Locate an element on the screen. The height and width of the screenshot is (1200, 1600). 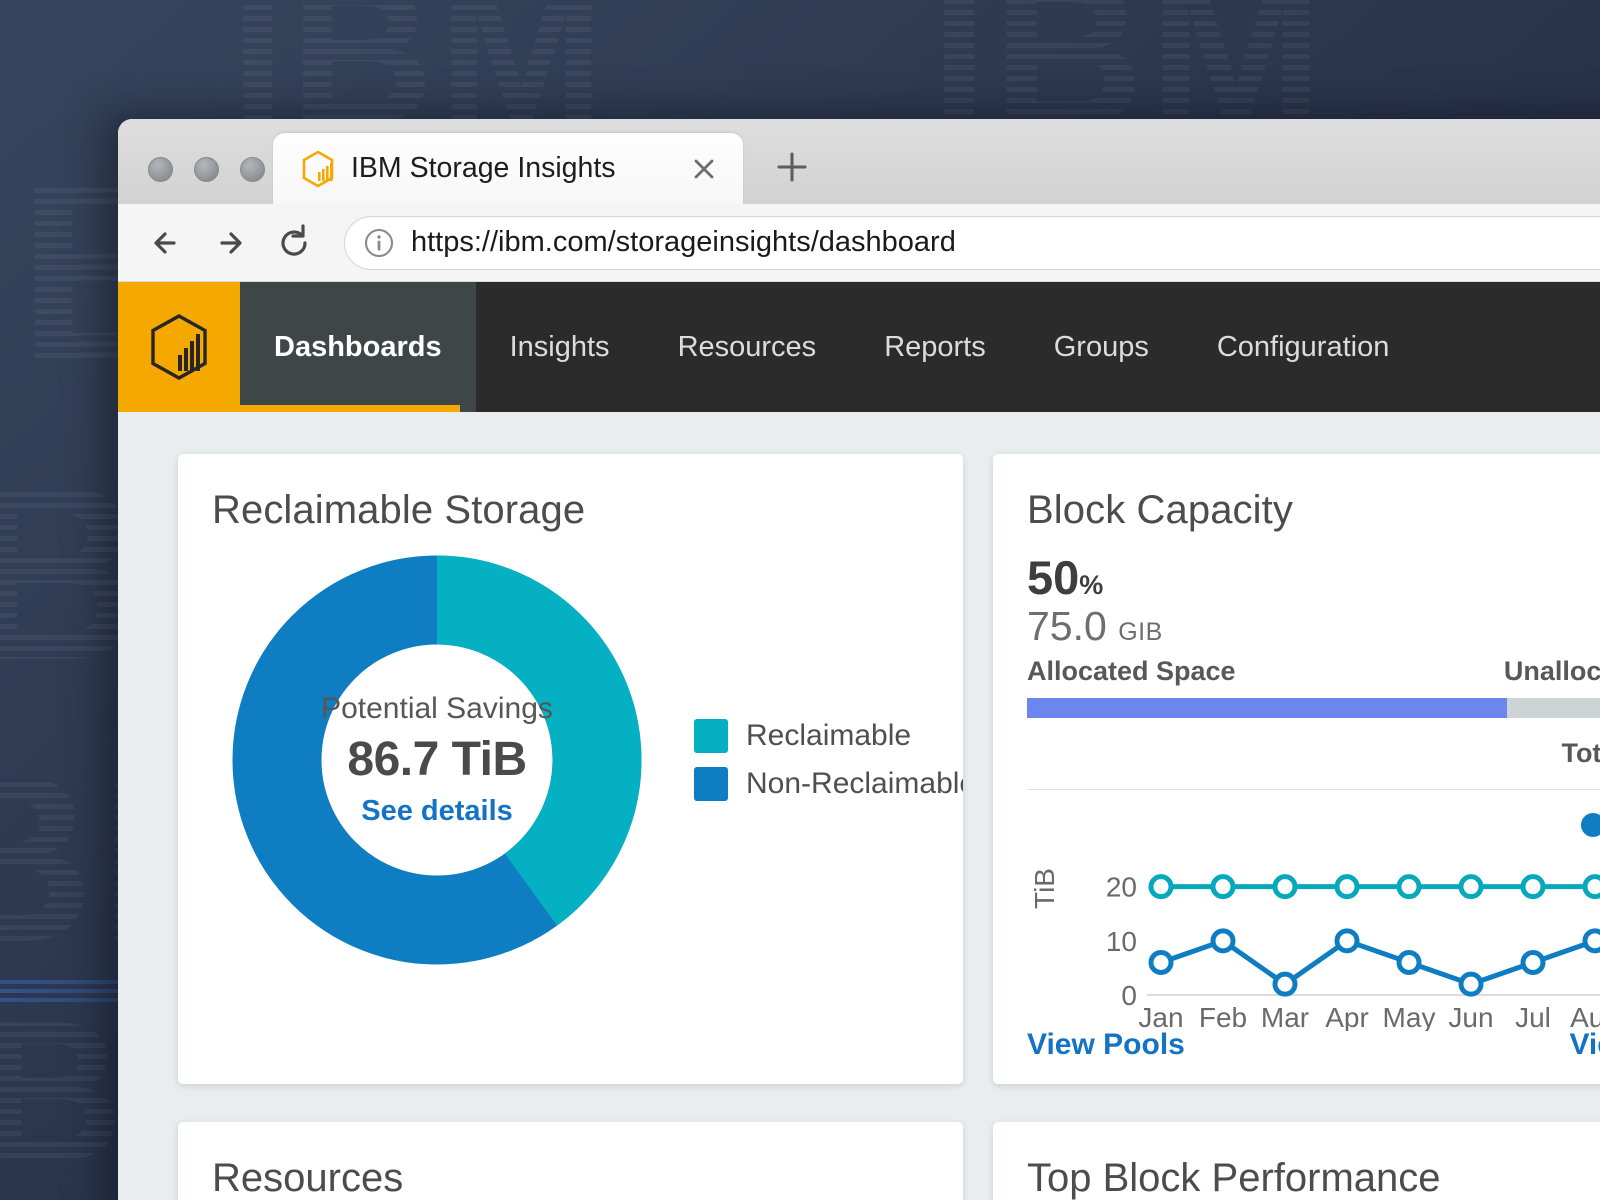
forward-arrow-icon is located at coordinates (230, 243).